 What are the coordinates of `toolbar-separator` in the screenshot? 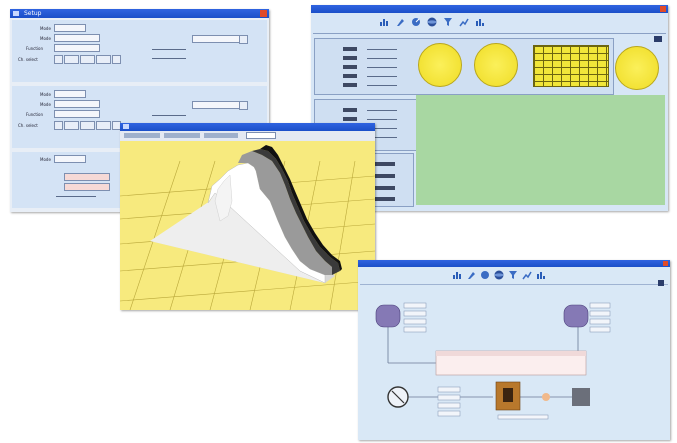 It's located at (489, 33).